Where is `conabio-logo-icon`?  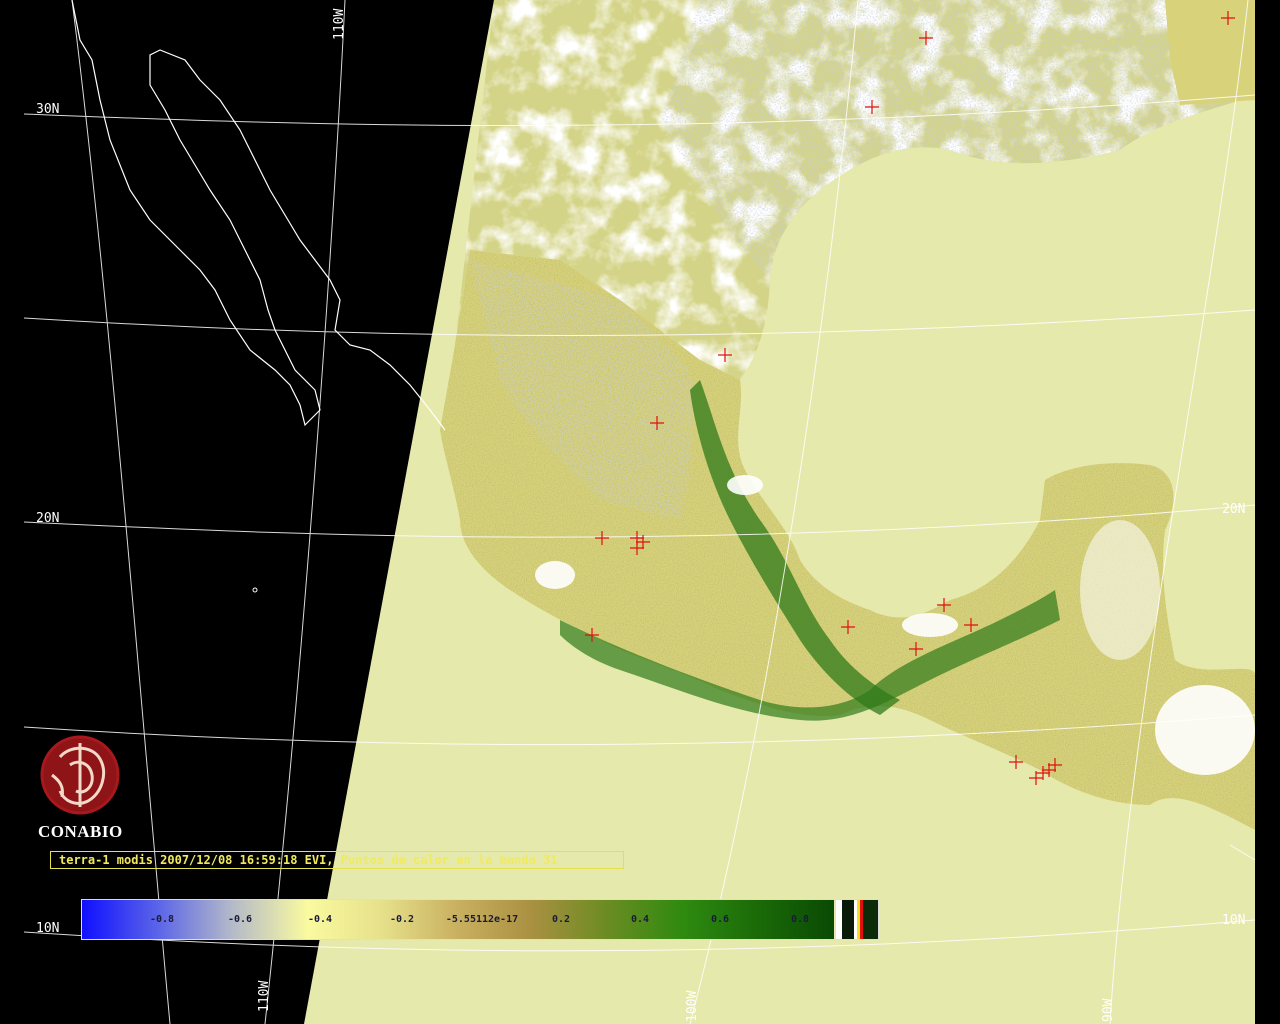 conabio-logo-icon is located at coordinates (80, 775).